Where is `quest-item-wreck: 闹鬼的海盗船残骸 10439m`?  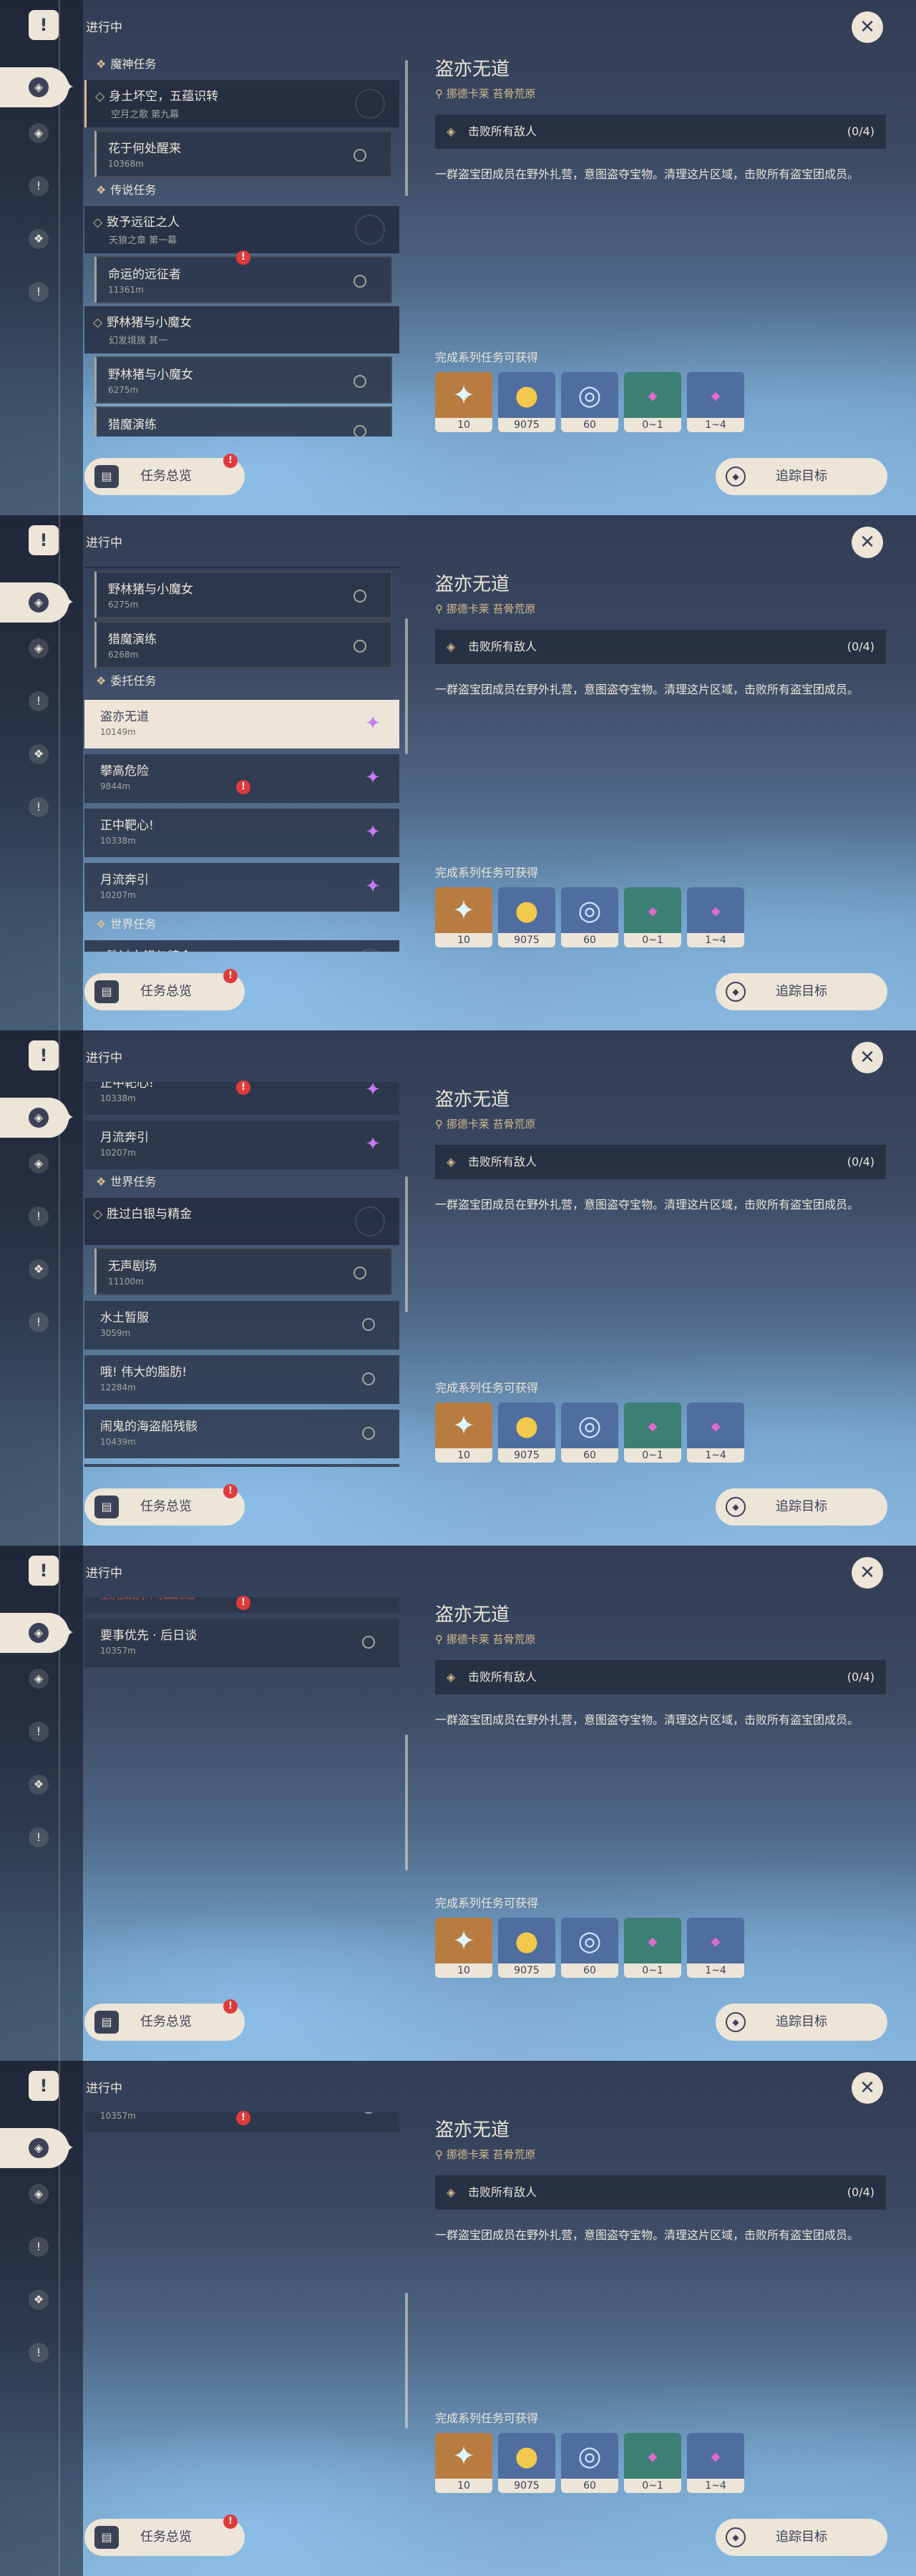
quest-item-wreck: 闹鬼的海盗船残骸 10439m is located at coordinates (241, 1434).